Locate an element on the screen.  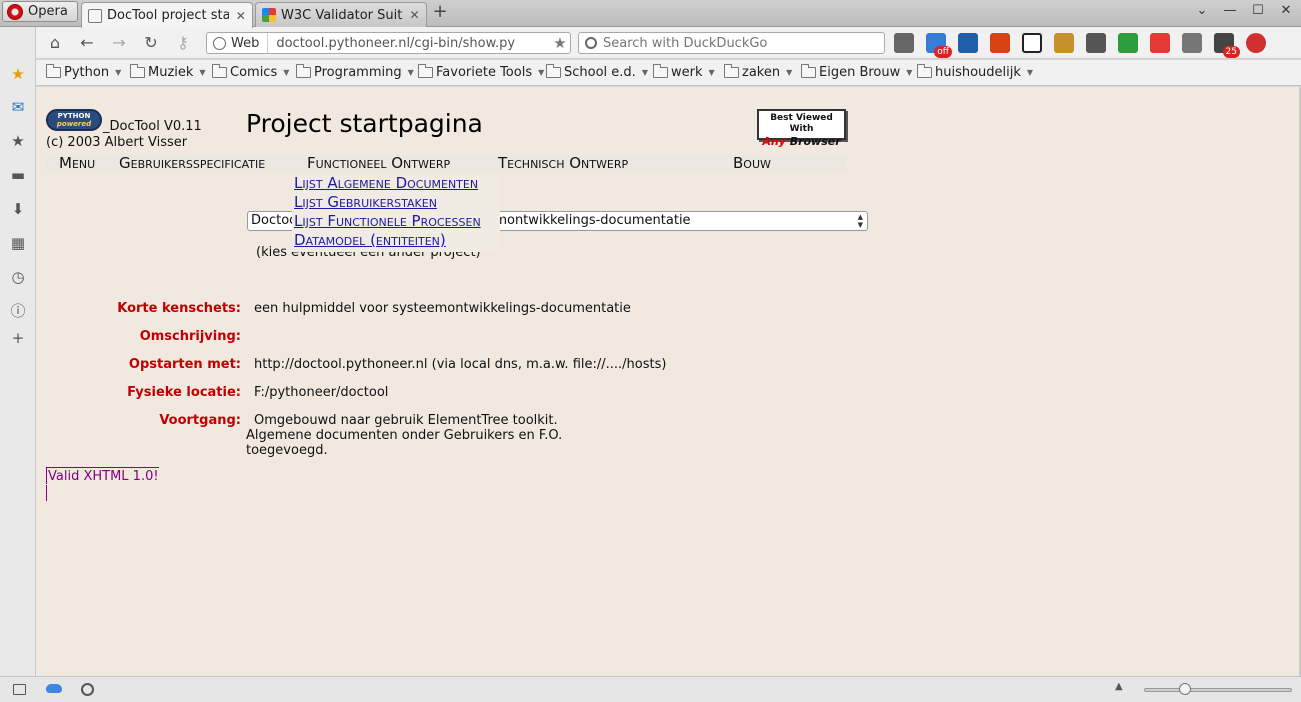
nav-bouw: Bouw is located at coordinates (752, 163).